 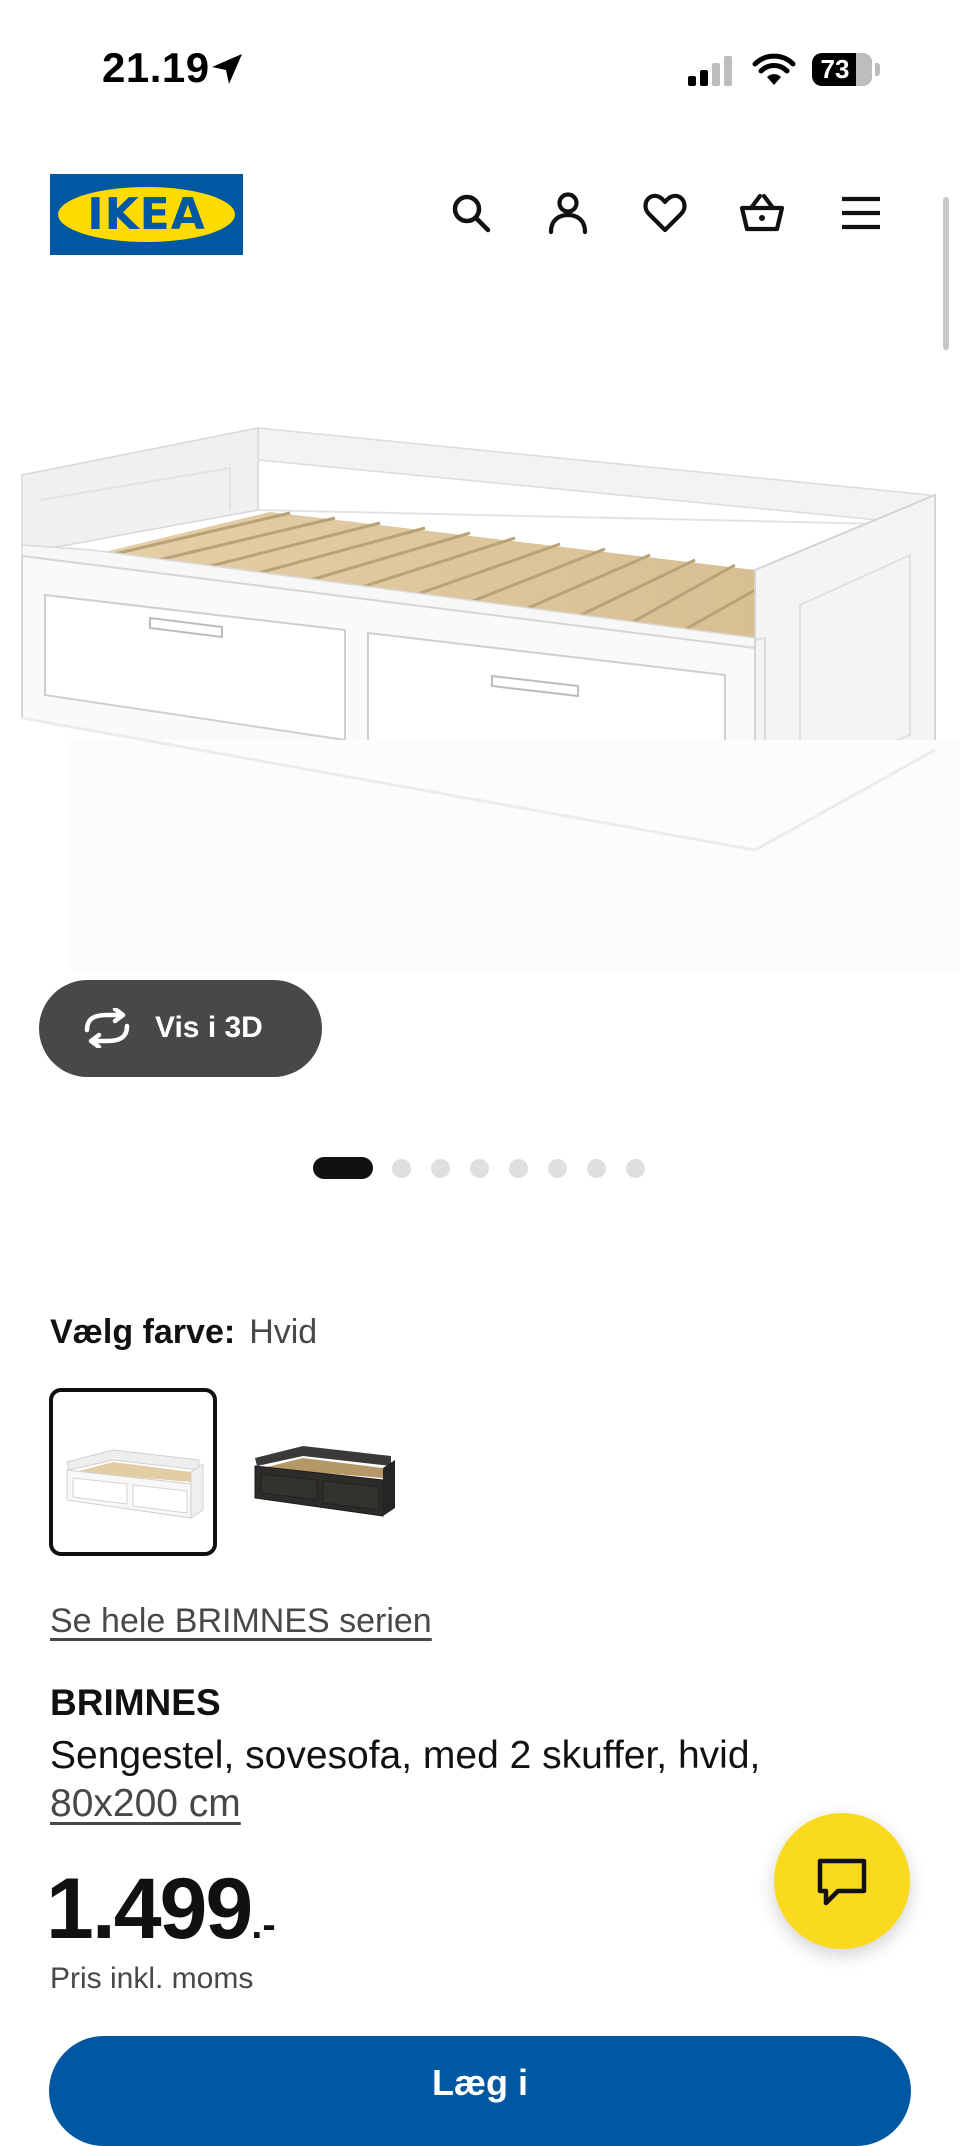 I want to click on account-icon, so click(x=568, y=213).